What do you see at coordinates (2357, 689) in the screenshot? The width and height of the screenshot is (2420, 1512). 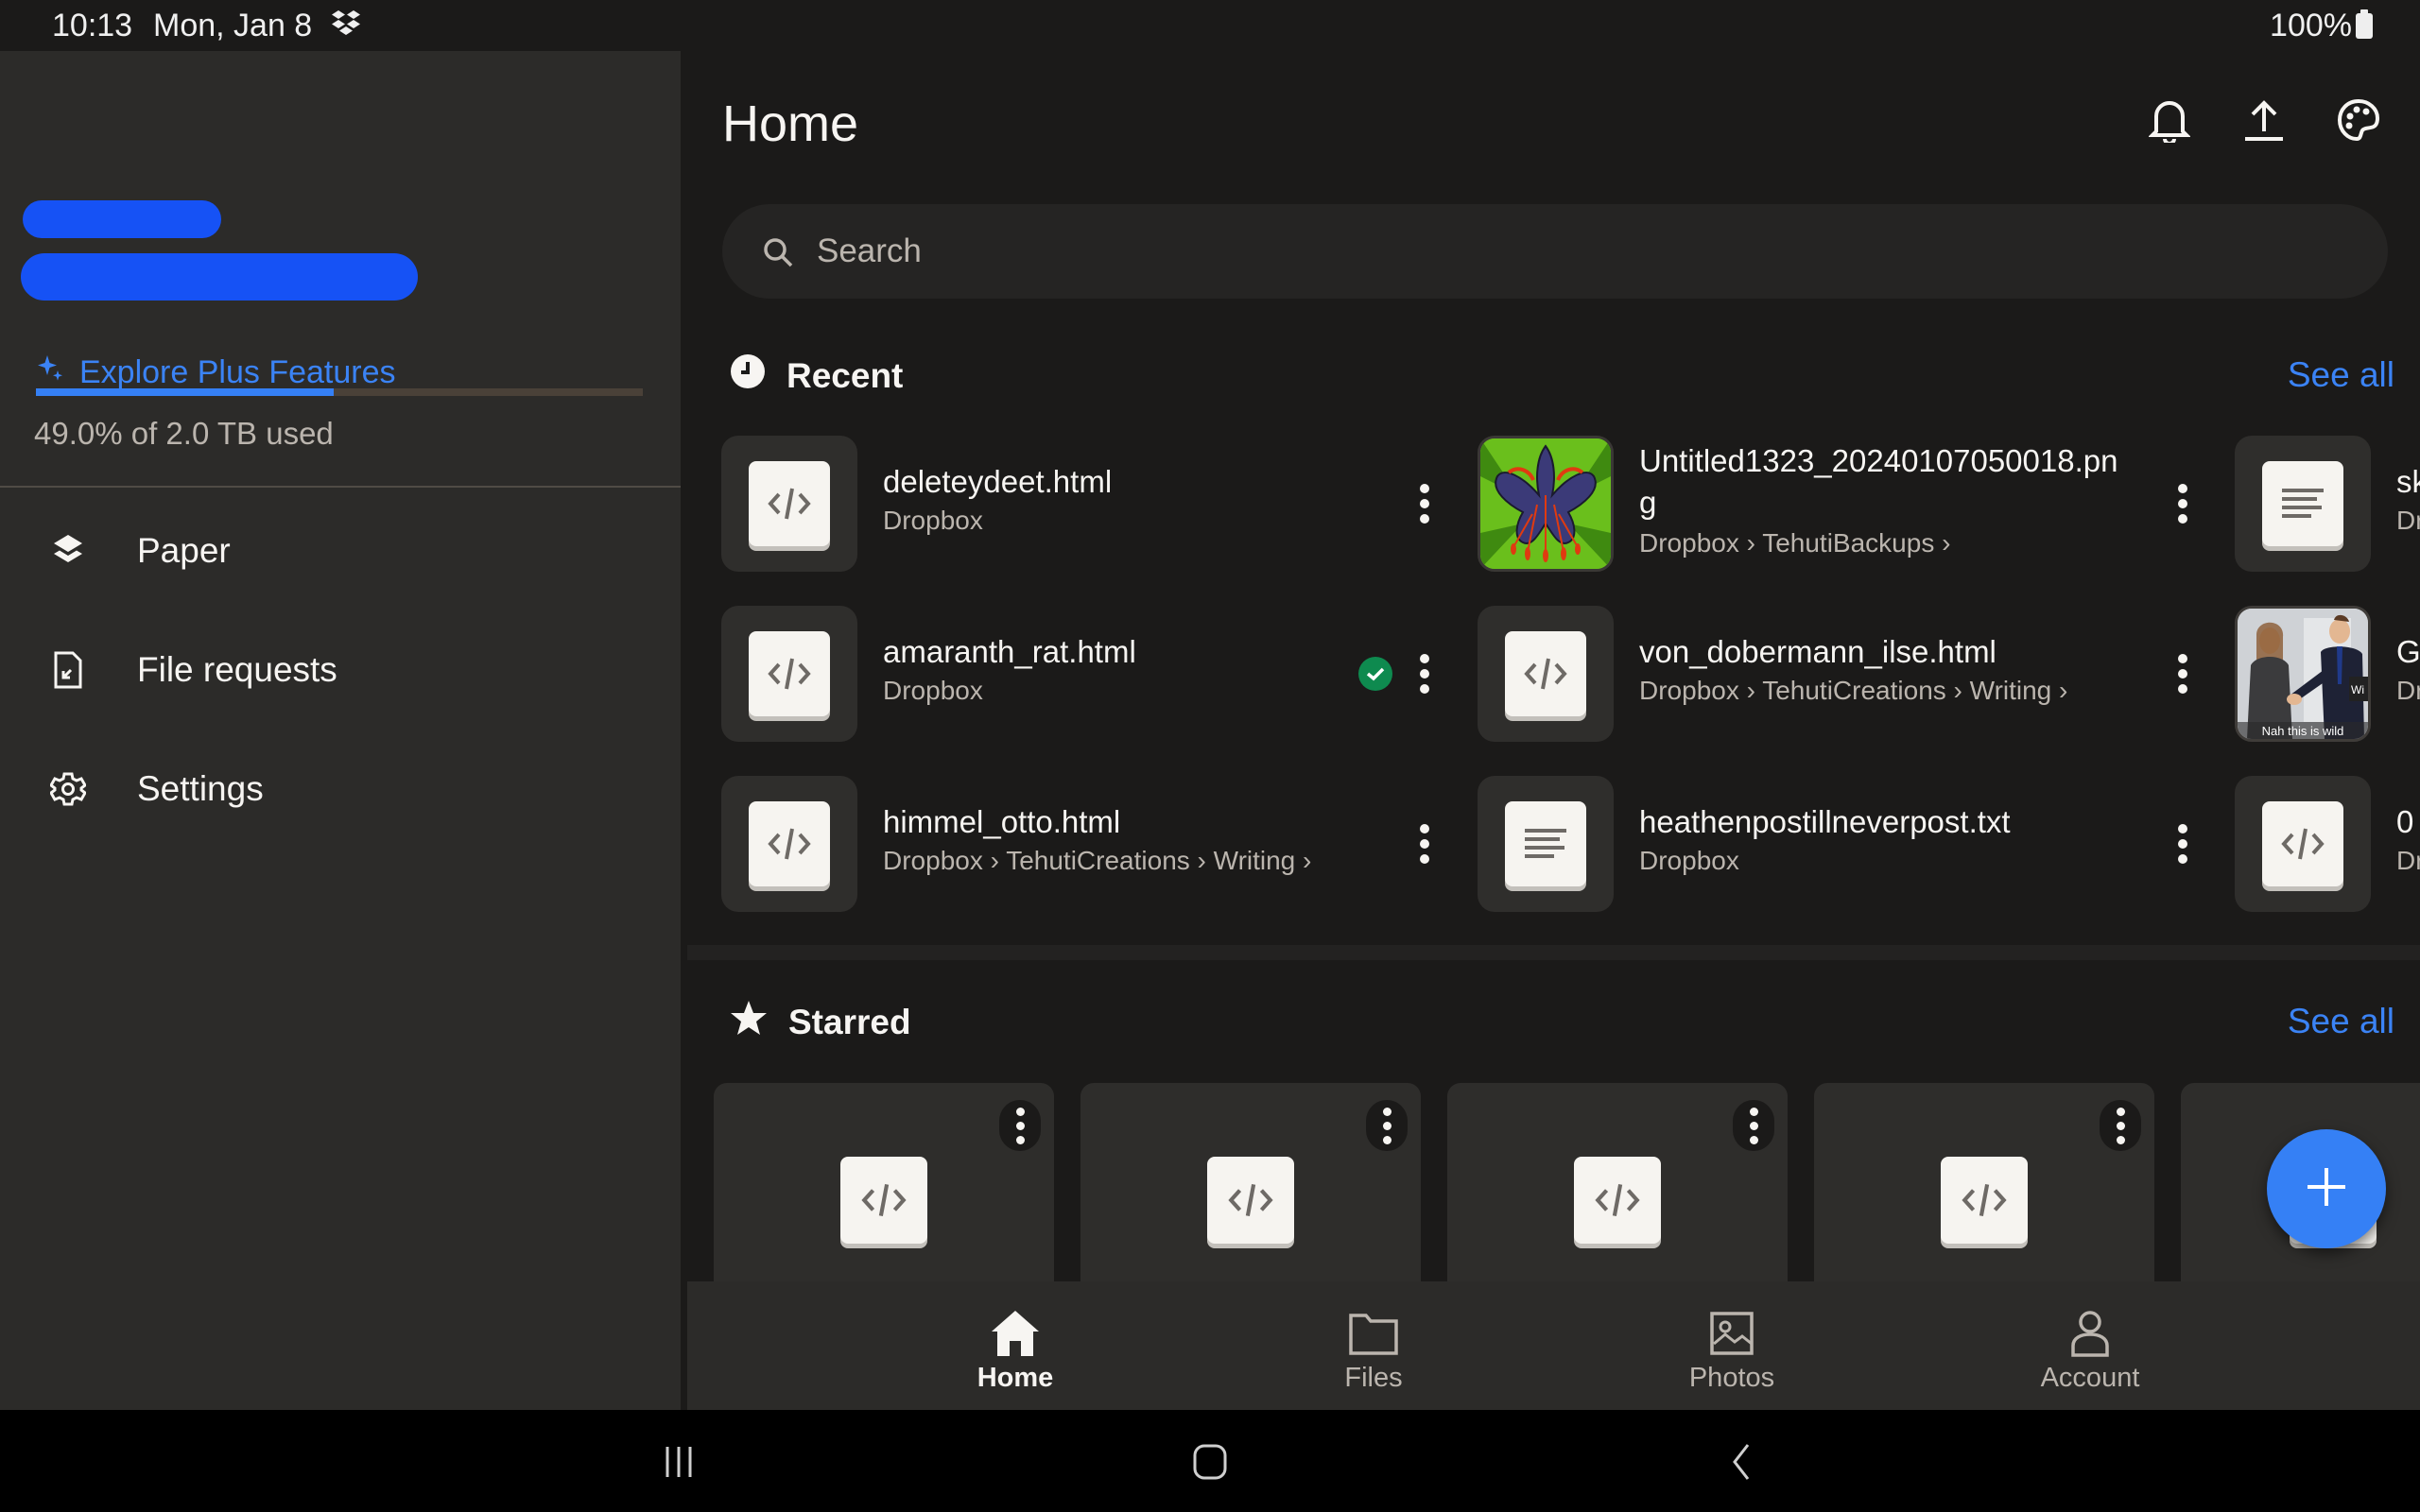 I see `svg-text: Wi` at bounding box center [2357, 689].